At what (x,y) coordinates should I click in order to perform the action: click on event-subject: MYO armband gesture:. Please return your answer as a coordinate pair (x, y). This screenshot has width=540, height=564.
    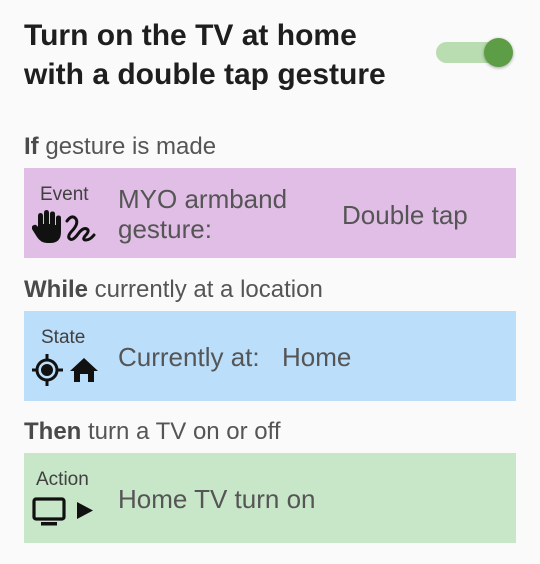
    Looking at the image, I should click on (203, 214).